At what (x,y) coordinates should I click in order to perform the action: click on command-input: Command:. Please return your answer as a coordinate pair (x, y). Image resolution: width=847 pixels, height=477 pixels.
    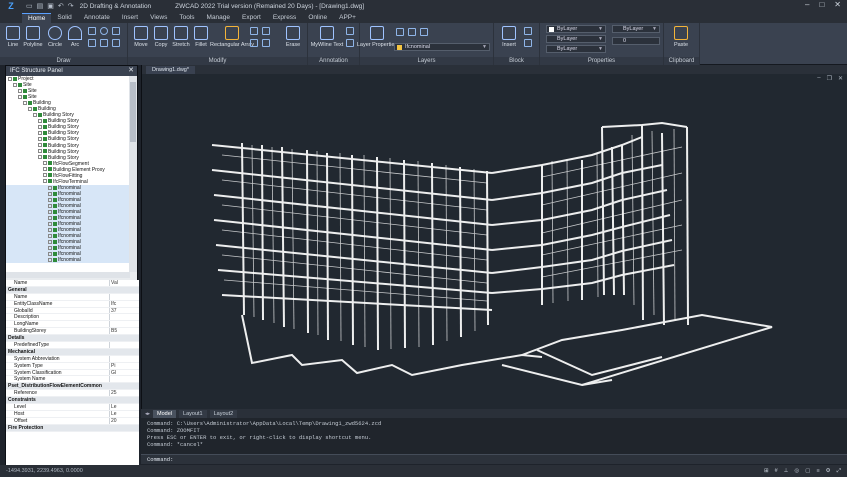
    Looking at the image, I should click on (494, 459).